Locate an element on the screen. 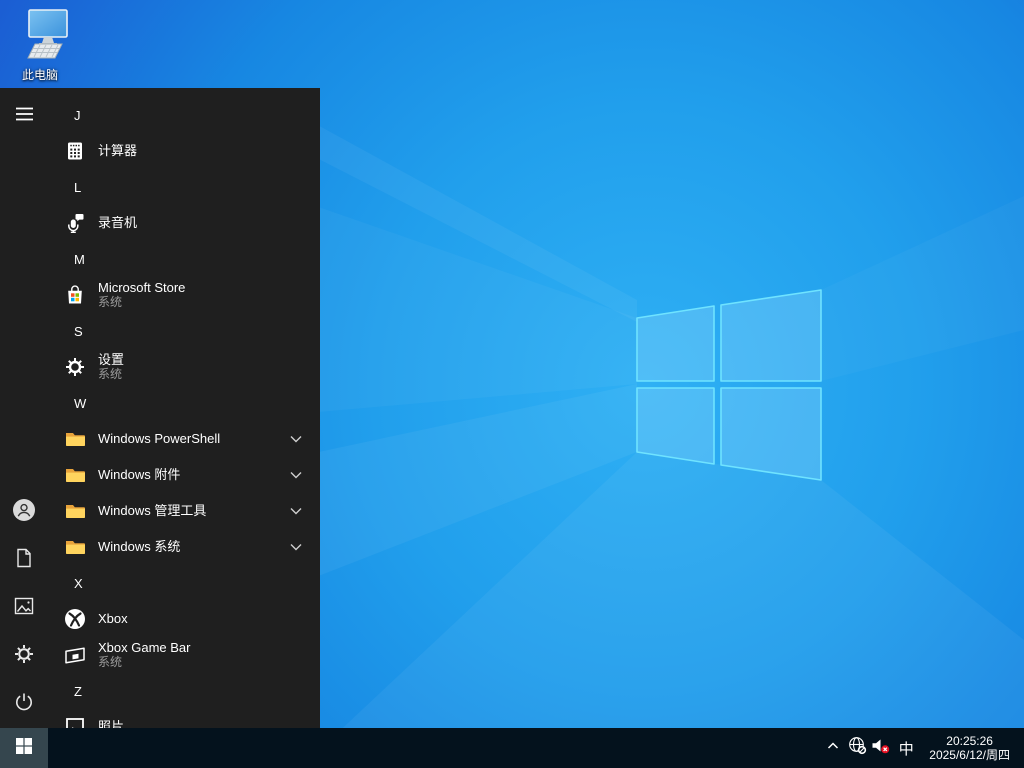 The image size is (1024, 768). app-item: Microsoft Store 系统 is located at coordinates (184, 295).